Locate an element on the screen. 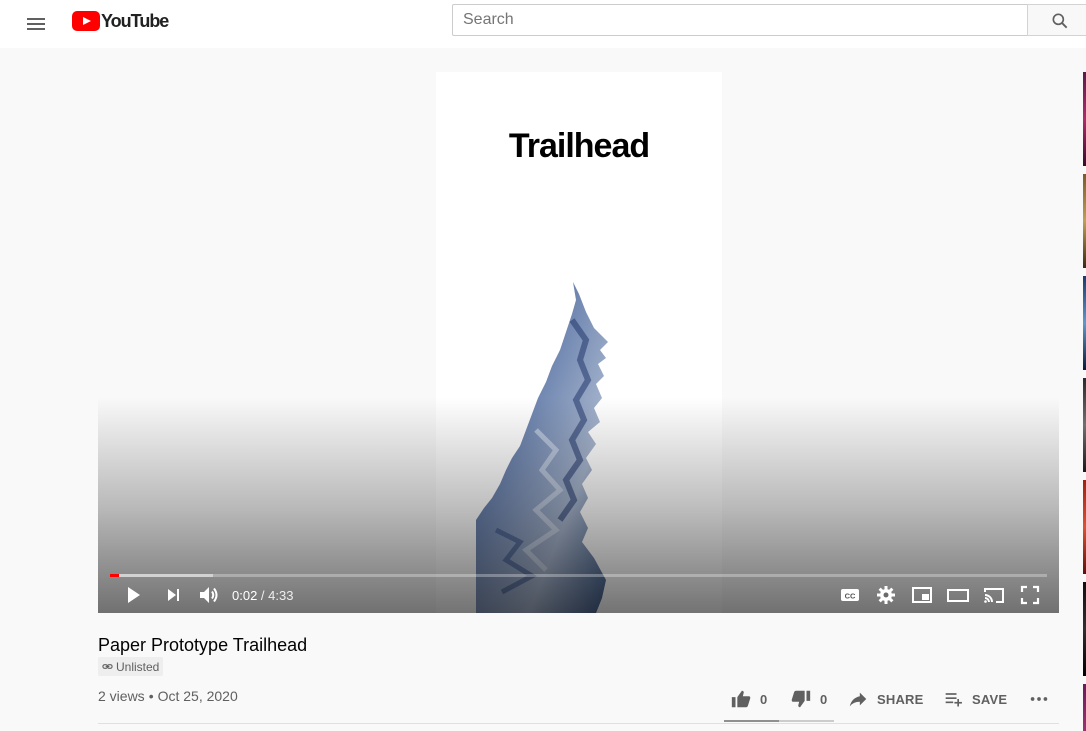 This screenshot has height=731, width=1086. captions-icon: CC is located at coordinates (850, 595).